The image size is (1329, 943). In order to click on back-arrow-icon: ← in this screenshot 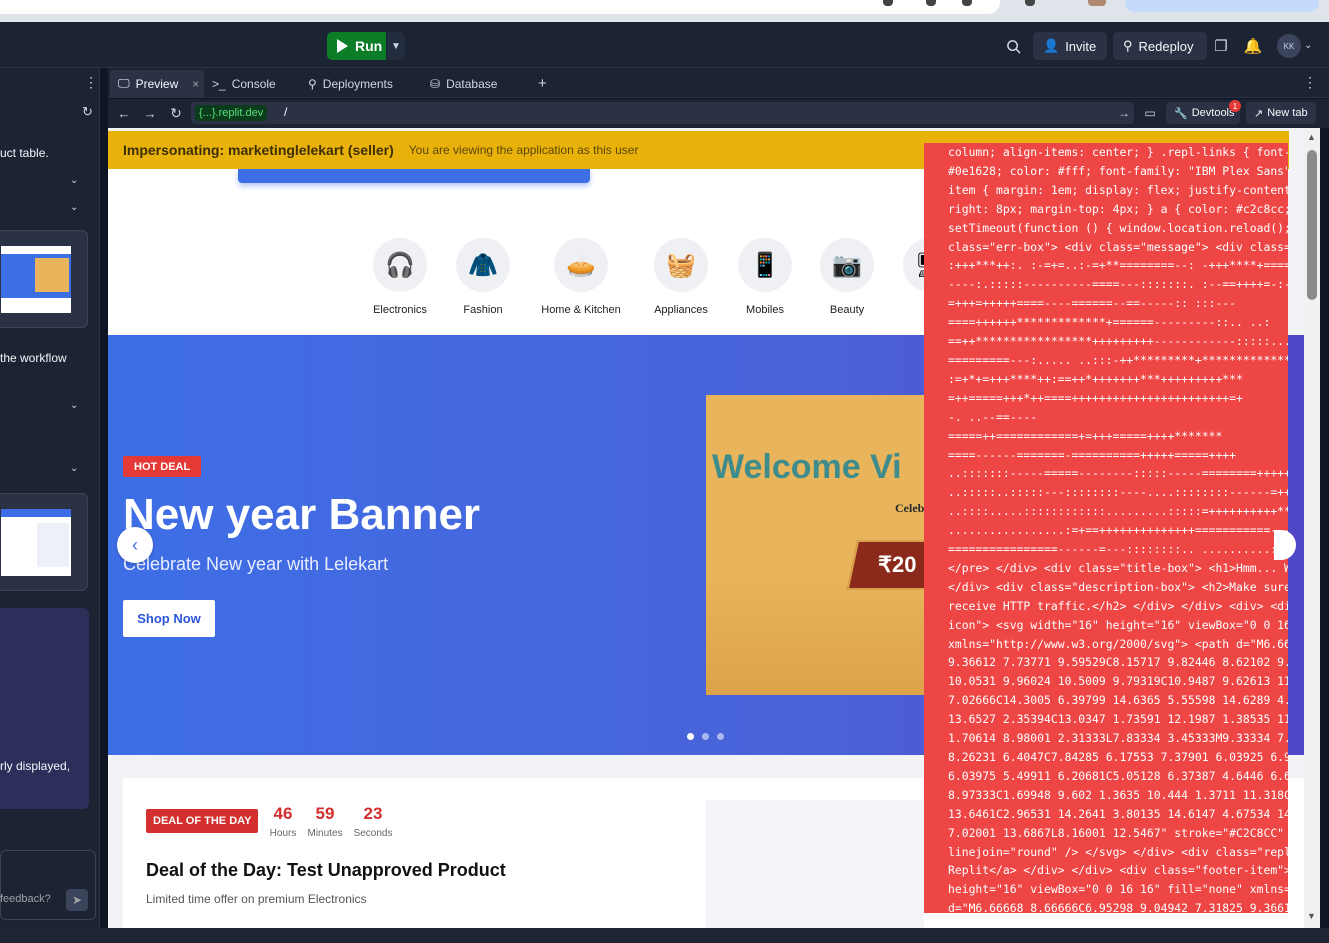, I will do `click(124, 113)`.